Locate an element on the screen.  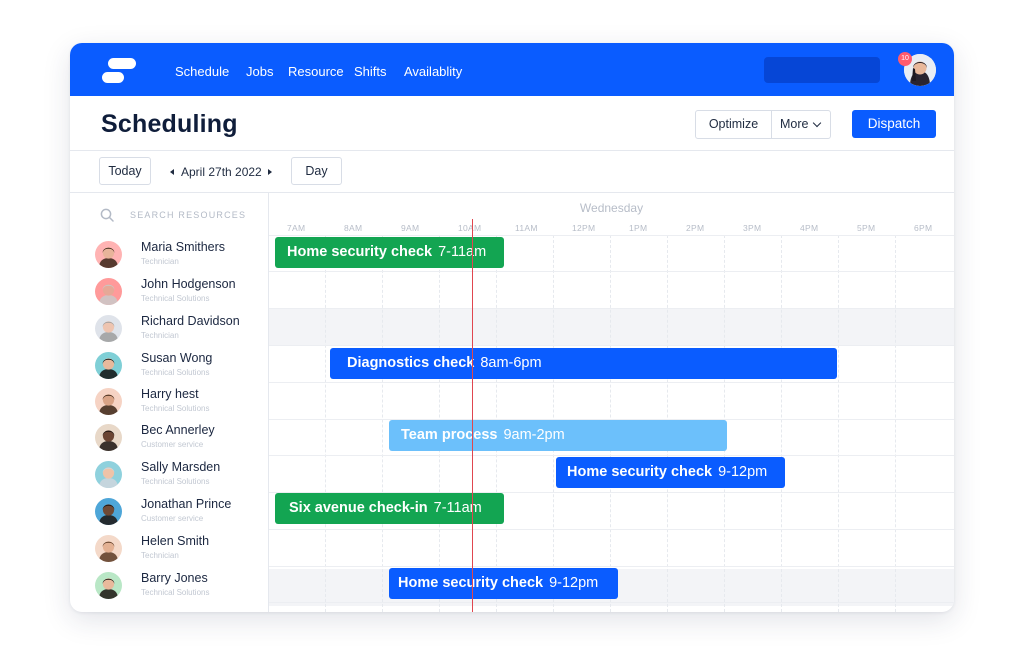
hour-label: 2PM is located at coordinates (695, 228).